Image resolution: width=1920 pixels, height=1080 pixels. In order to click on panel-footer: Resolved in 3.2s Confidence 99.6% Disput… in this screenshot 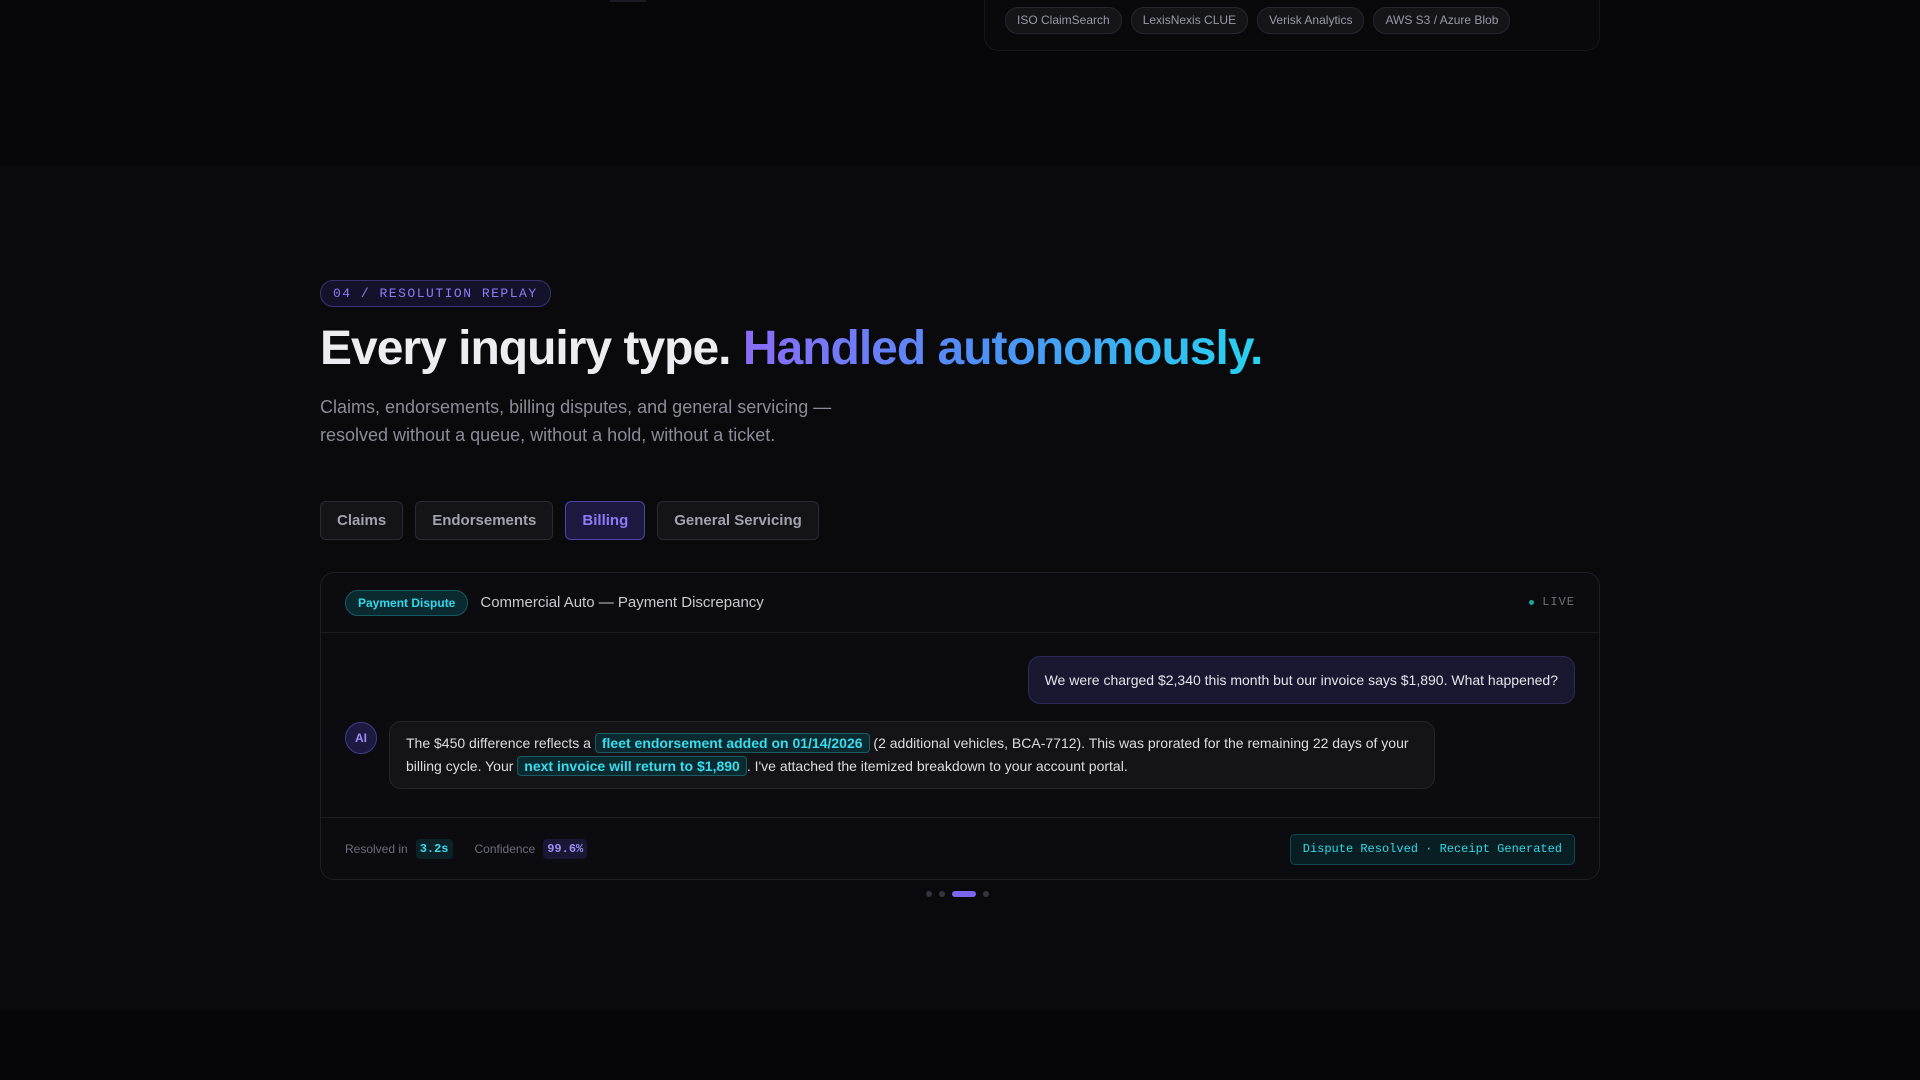, I will do `click(960, 848)`.